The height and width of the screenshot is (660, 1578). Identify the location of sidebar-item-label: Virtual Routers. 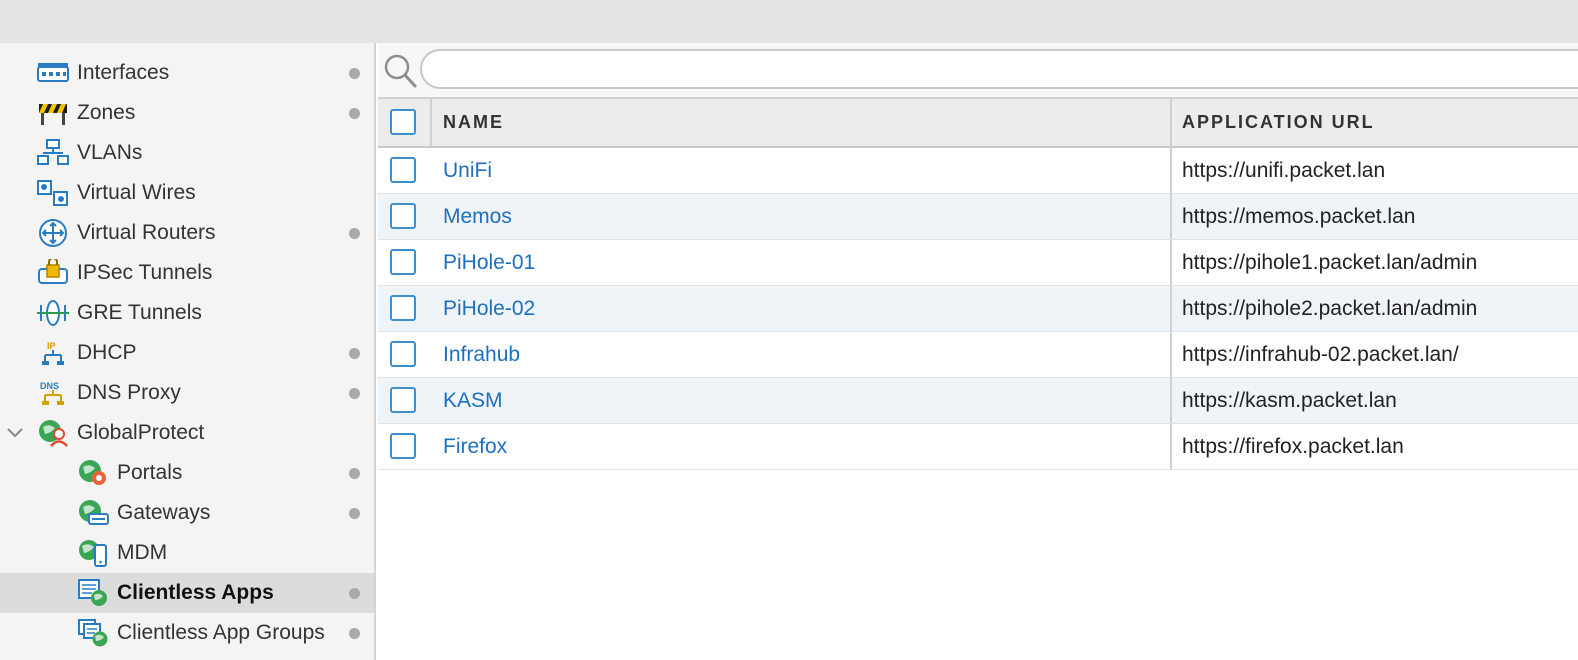
(146, 232).